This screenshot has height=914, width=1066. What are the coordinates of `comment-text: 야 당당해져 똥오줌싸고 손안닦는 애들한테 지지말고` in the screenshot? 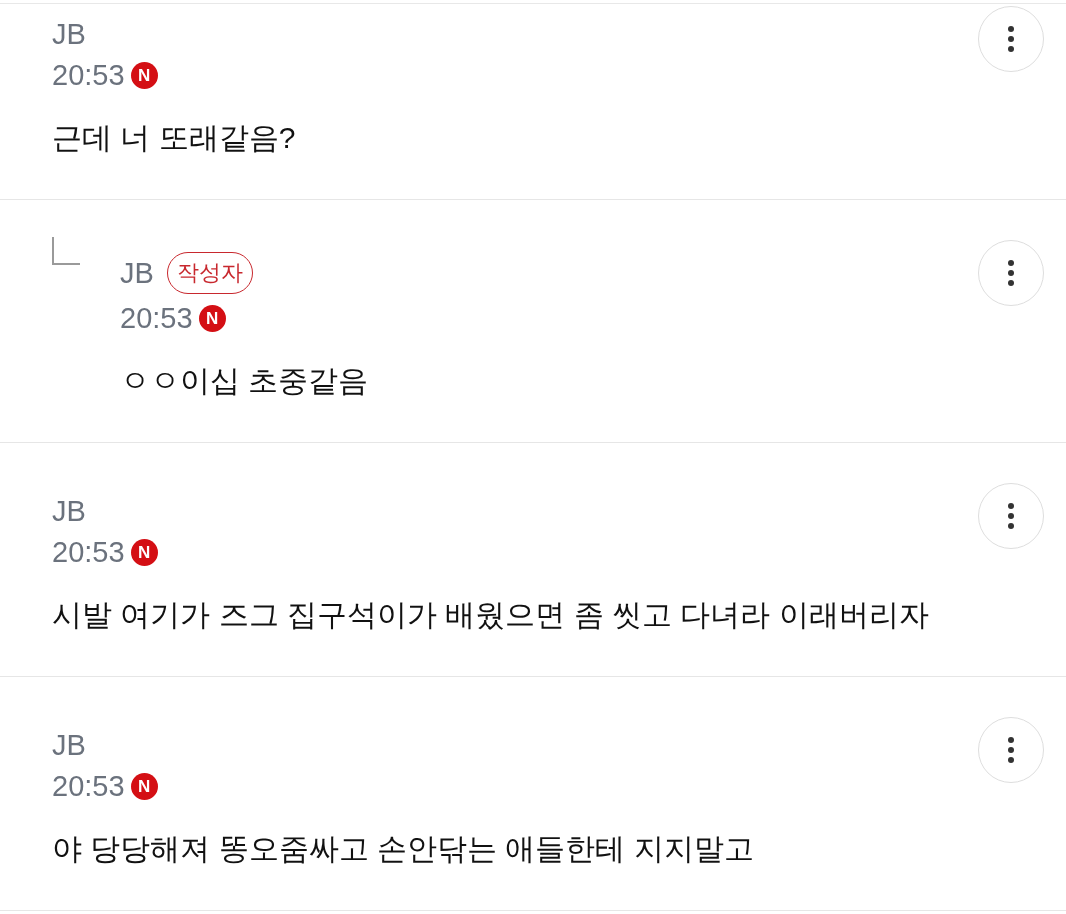 It's located at (403, 849).